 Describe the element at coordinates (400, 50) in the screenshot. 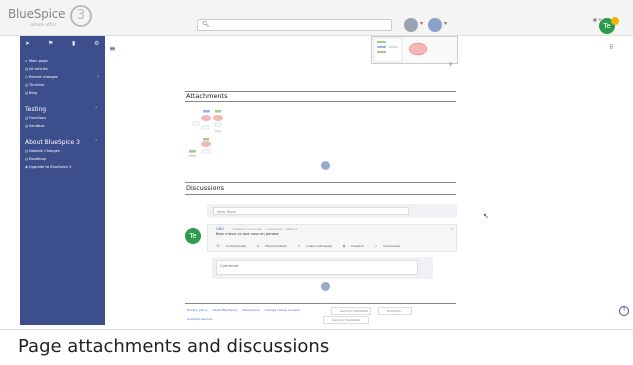

I see `diagram-thumbnail` at that location.